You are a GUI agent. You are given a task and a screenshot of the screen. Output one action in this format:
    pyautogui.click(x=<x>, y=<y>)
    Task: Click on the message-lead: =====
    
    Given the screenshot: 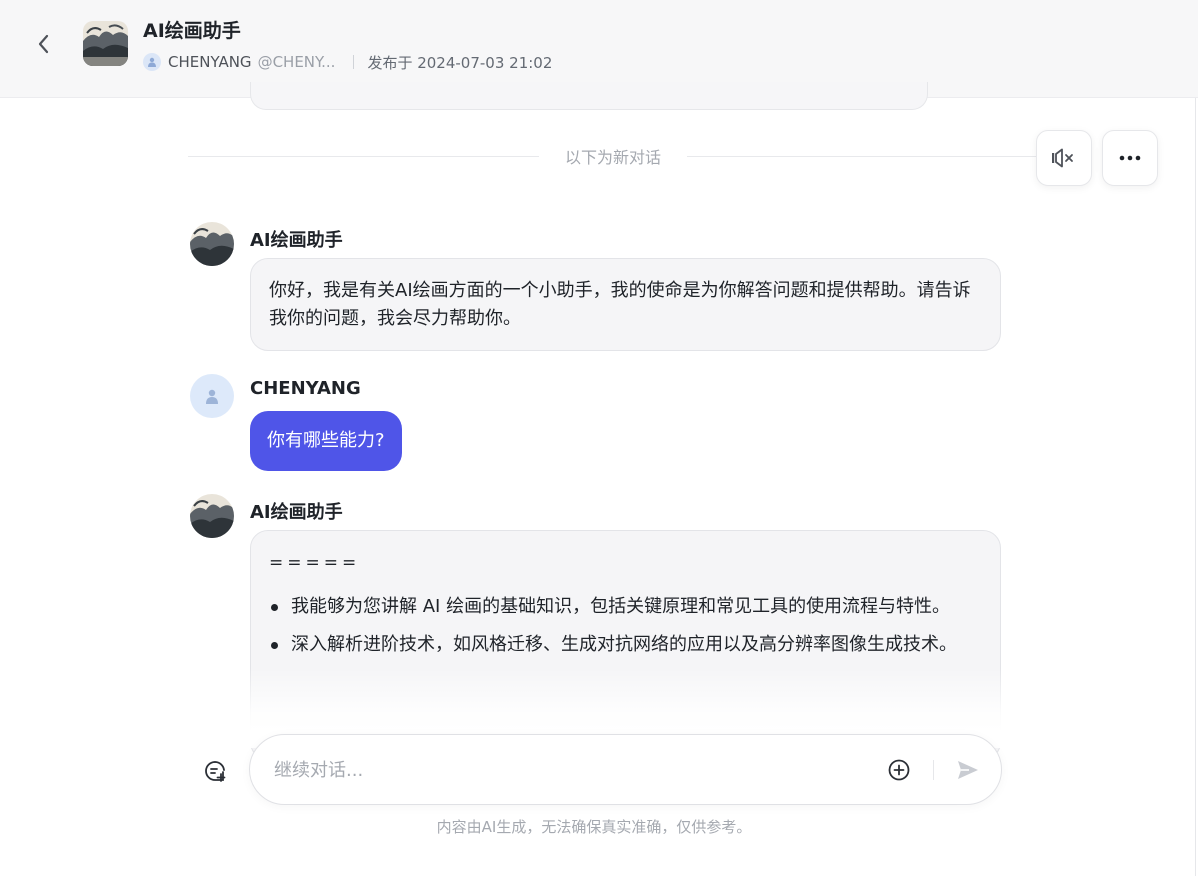 What is the action you would take?
    pyautogui.click(x=315, y=563)
    